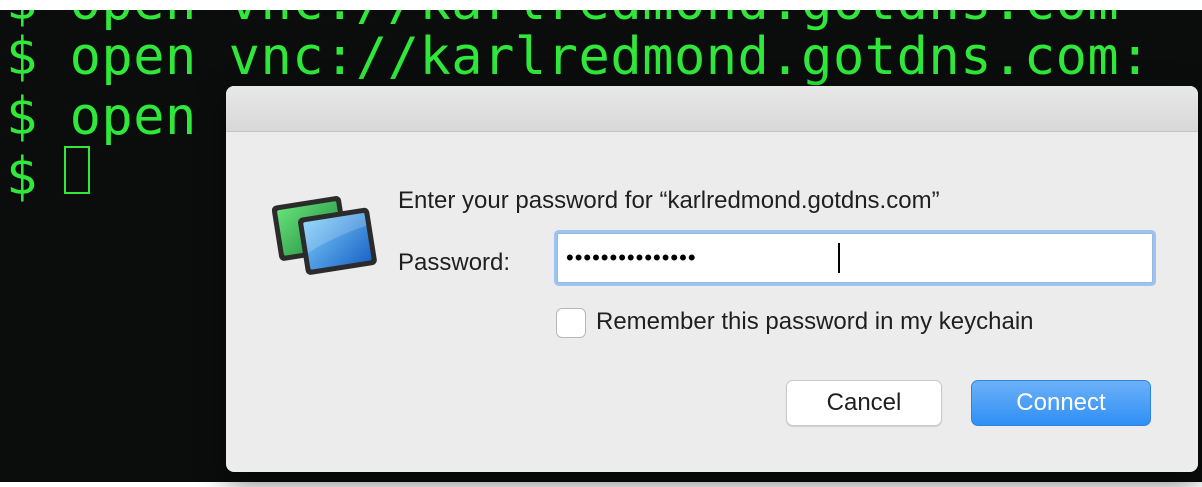  What do you see at coordinates (77, 170) in the screenshot?
I see `terminal-cursor` at bounding box center [77, 170].